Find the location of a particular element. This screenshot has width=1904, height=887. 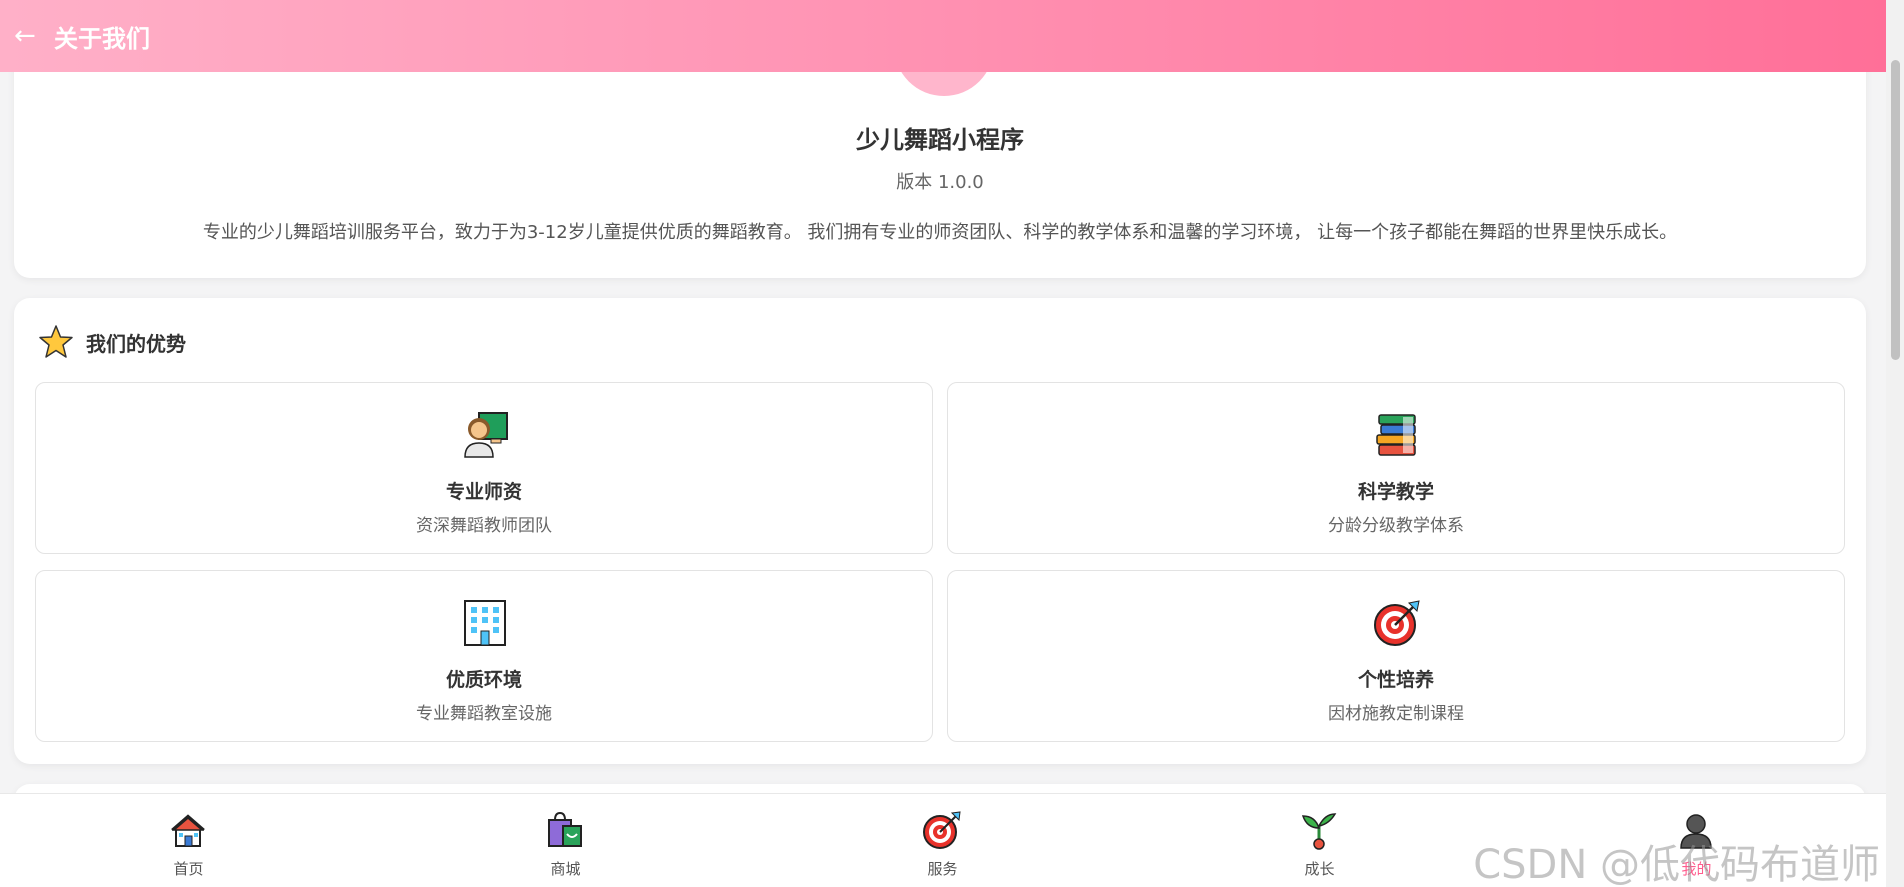

app-version: 版本 1.0.0 is located at coordinates (940, 182).